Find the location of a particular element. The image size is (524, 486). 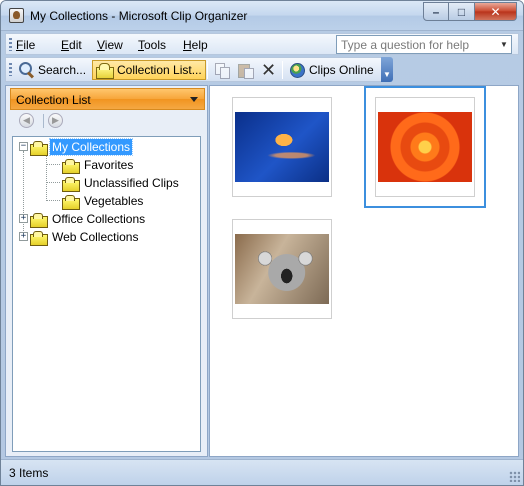

tree-item-label: Web Collections is located at coordinates (95, 237).